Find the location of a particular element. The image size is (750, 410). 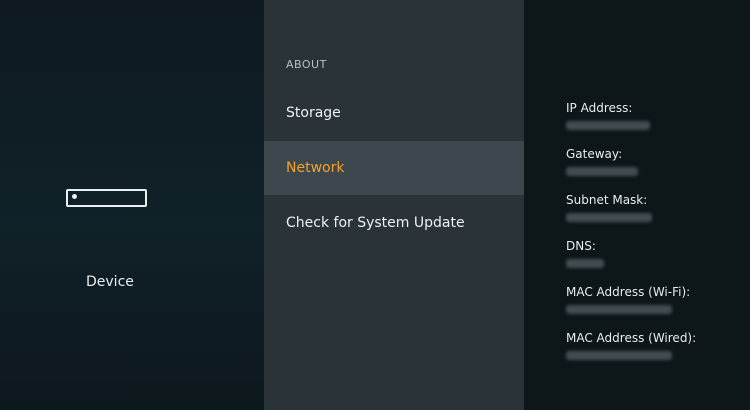

menu-item-label: Network is located at coordinates (315, 168).